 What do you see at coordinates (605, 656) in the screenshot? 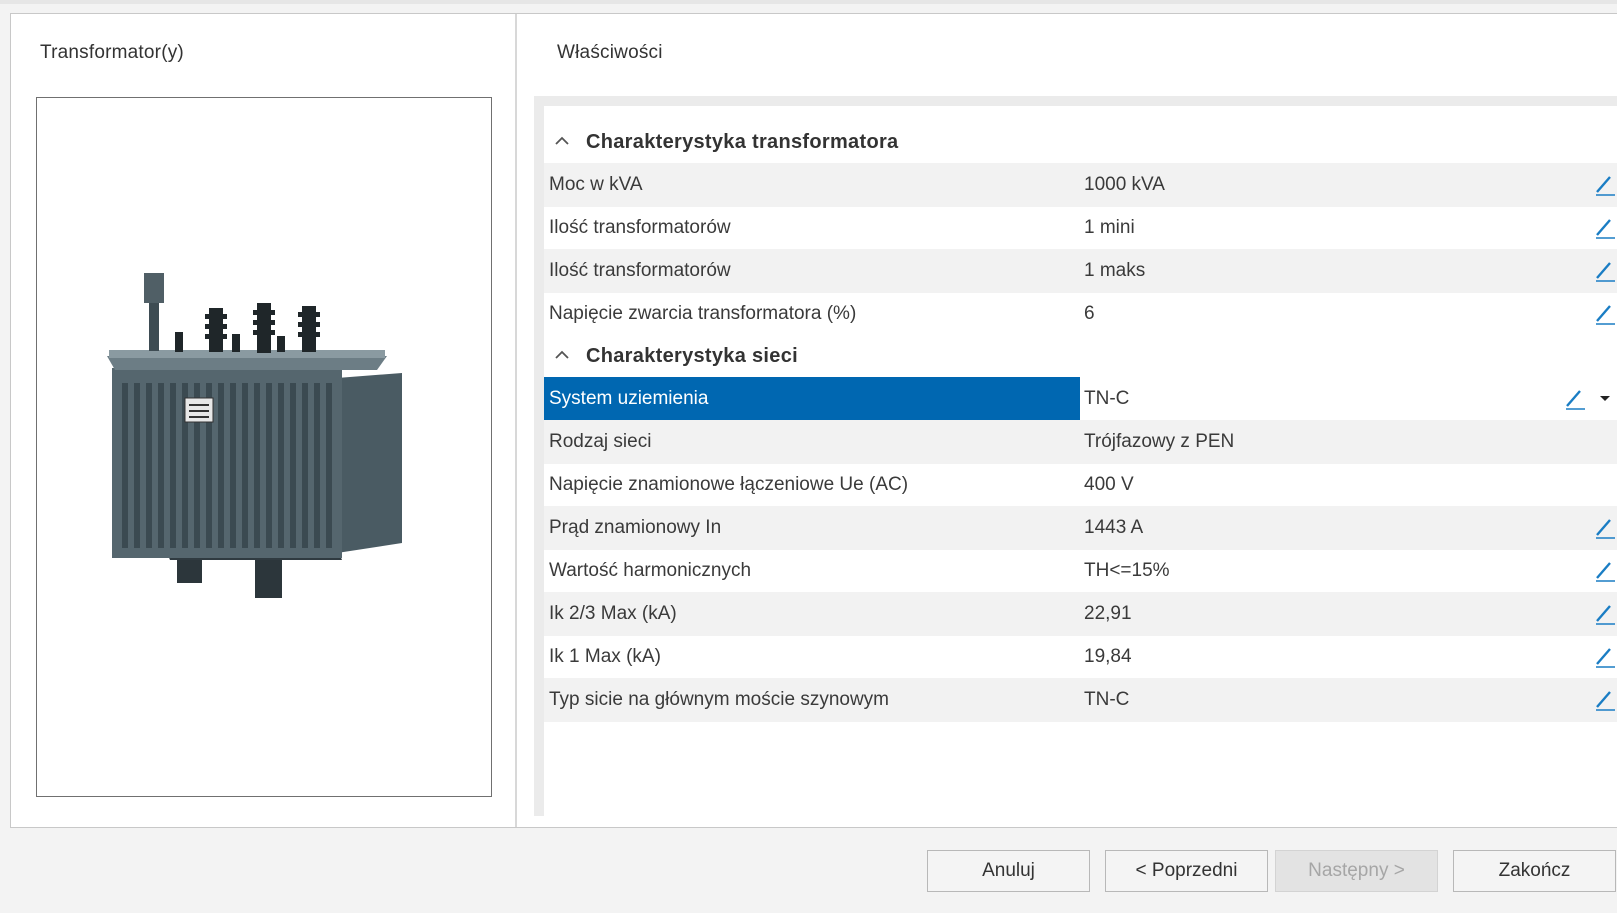
I see `property-name: Ik 1 Max (kA)` at bounding box center [605, 656].